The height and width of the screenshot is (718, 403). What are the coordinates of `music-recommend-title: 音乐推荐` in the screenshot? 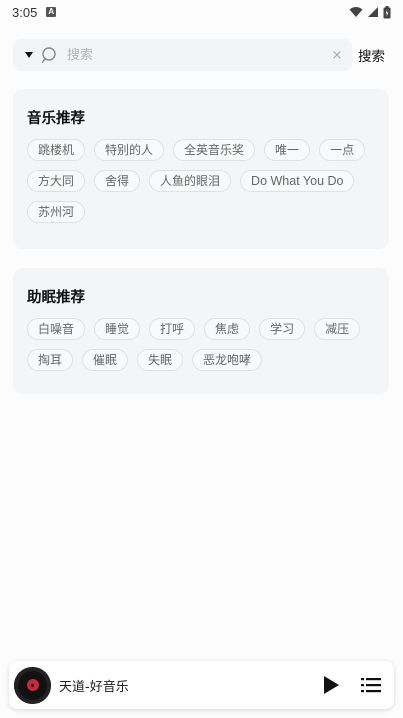 It's located at (56, 119).